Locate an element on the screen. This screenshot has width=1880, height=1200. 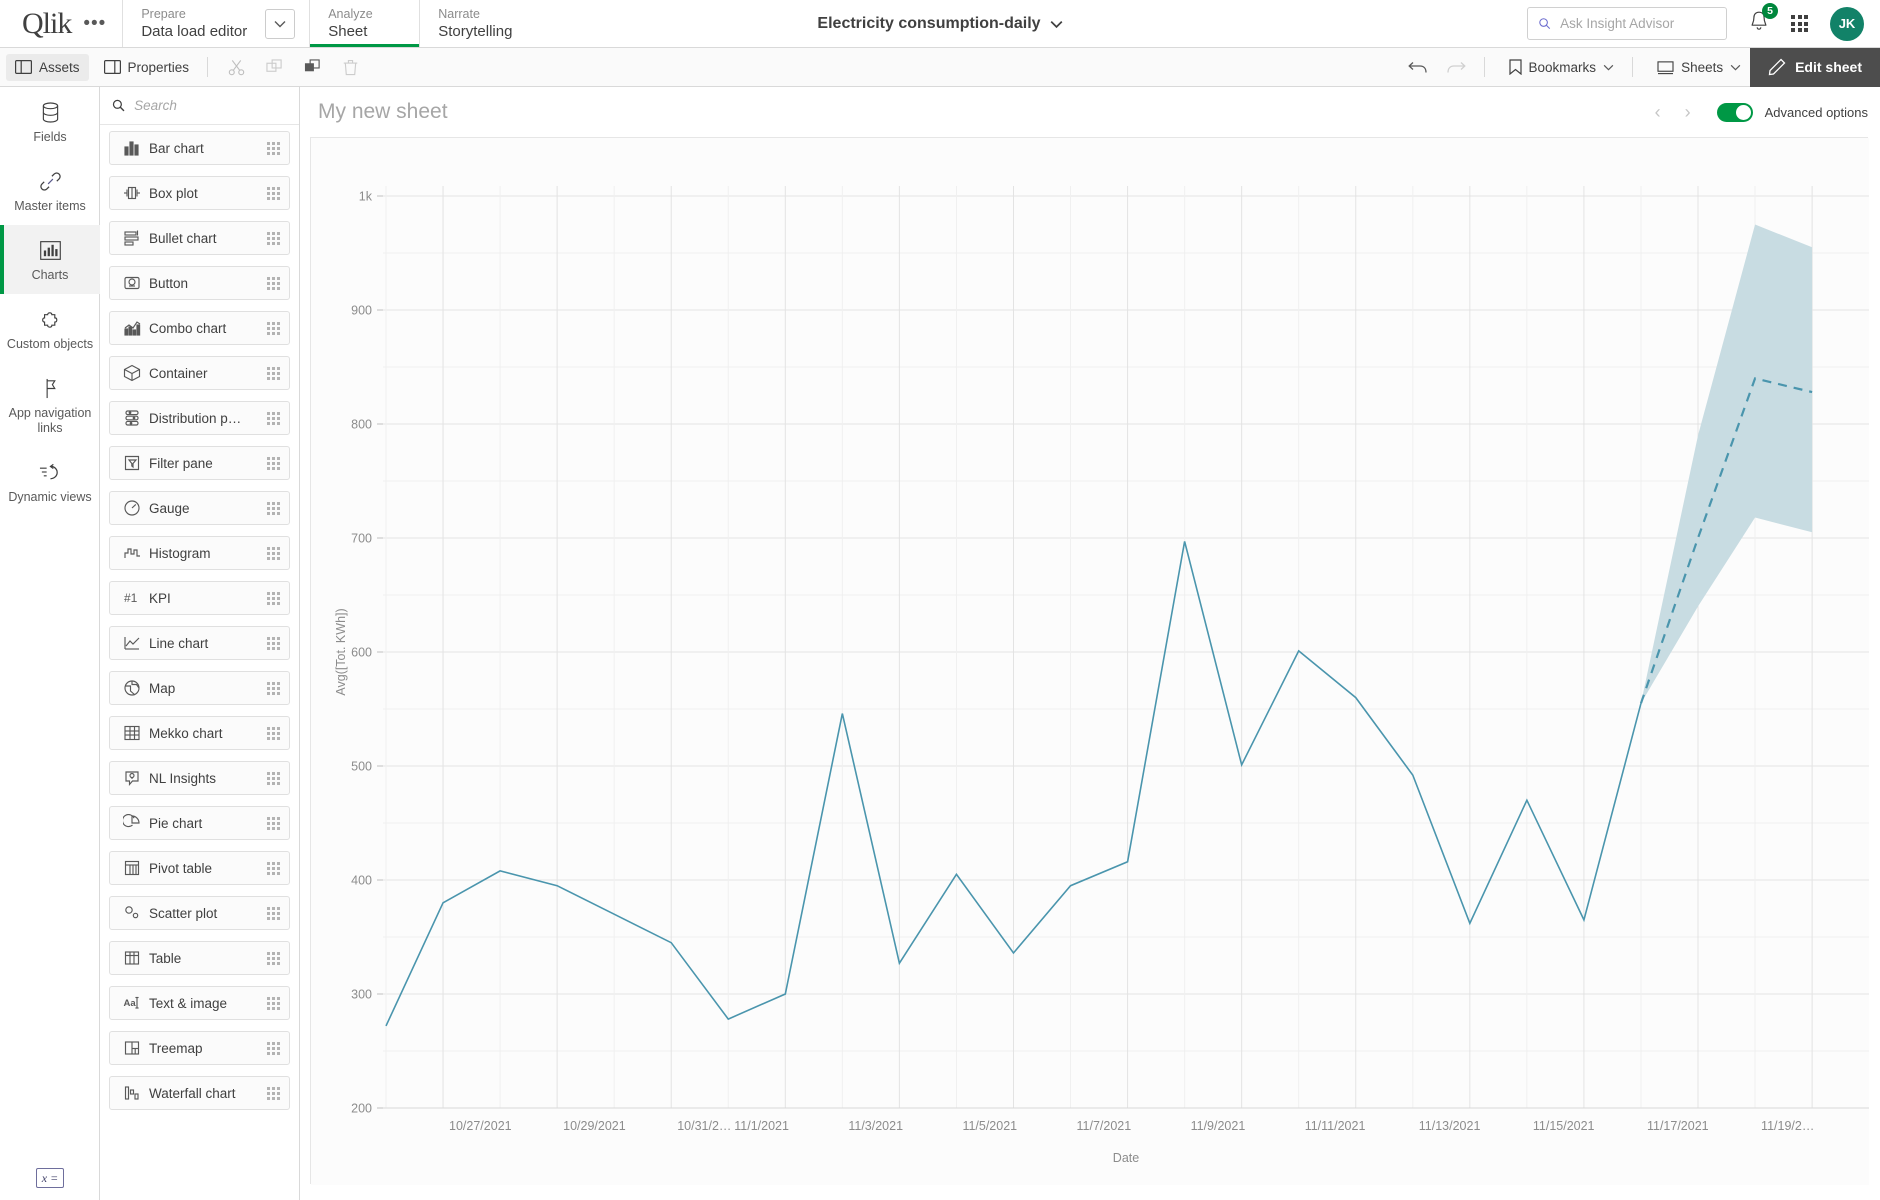
rail-item-custom-objects: Custom objects is located at coordinates (50, 328).